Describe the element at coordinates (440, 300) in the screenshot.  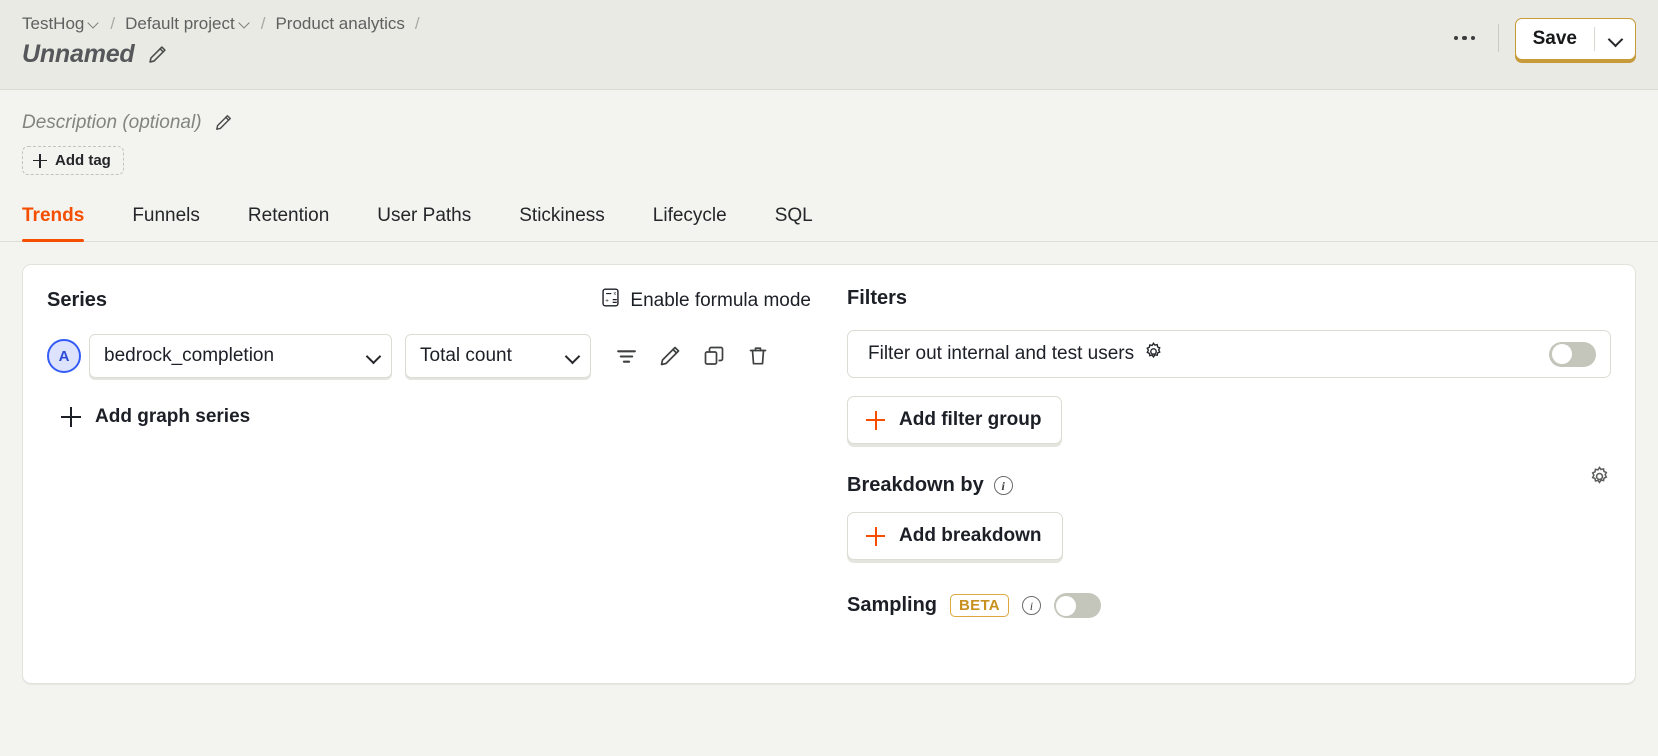
I see `series-header-row: Series x + Enable formula mode` at that location.